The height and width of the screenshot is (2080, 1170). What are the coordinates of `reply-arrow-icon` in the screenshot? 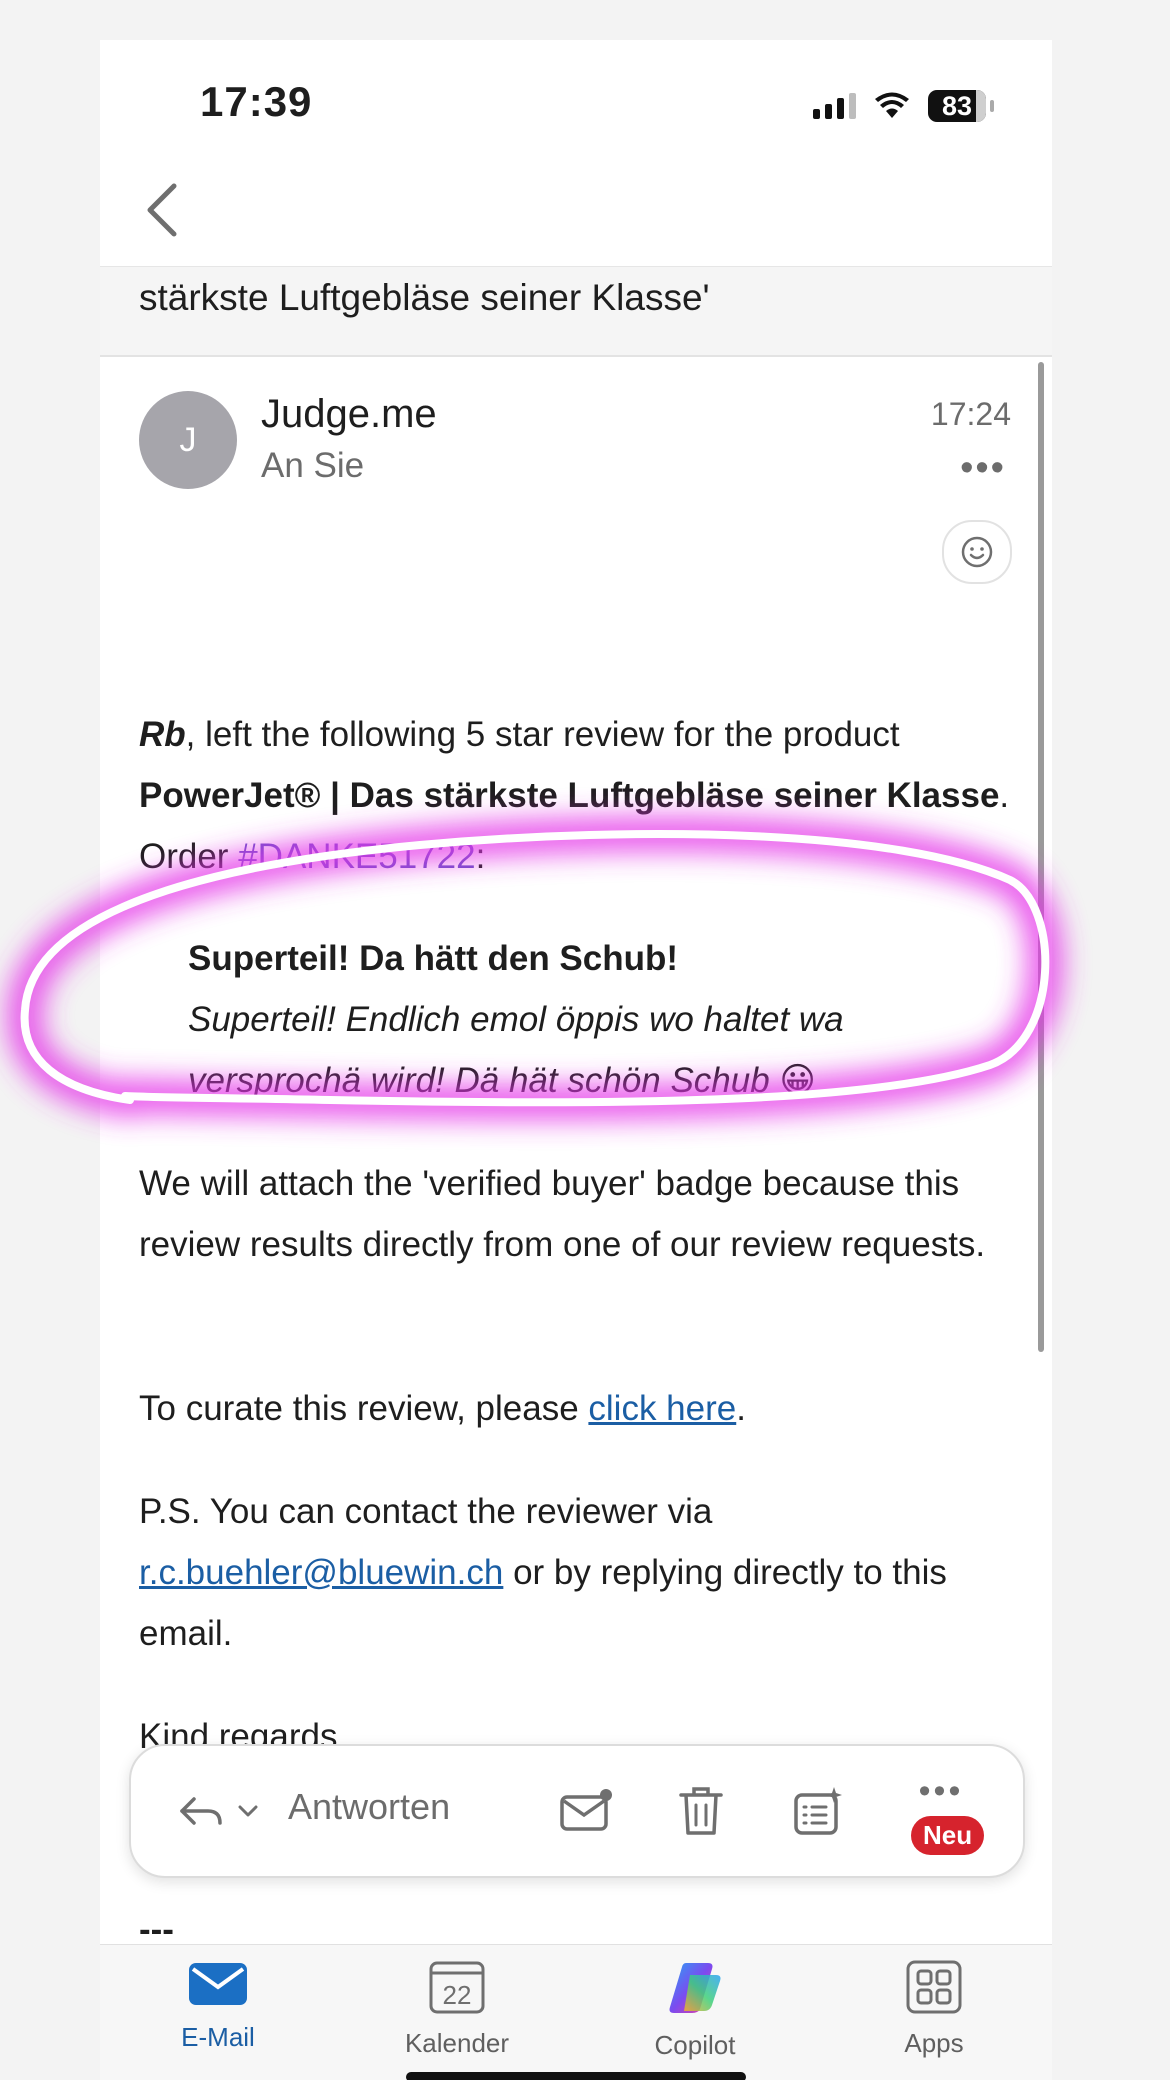 It's located at (219, 1811).